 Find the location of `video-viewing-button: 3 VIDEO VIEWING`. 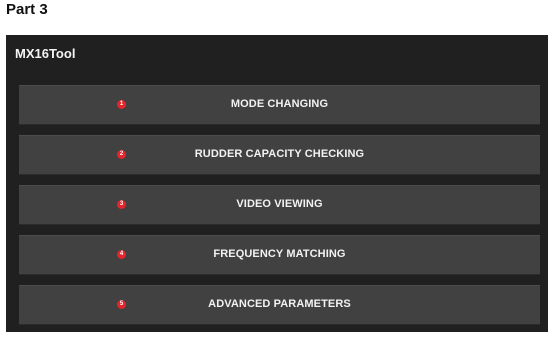

video-viewing-button: 3 VIDEO VIEWING is located at coordinates (279, 205).